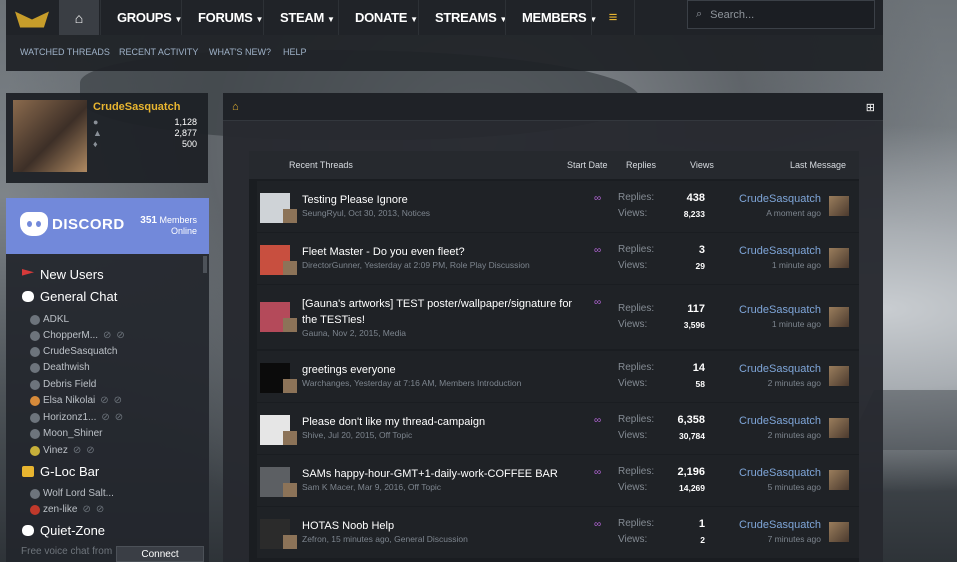  I want to click on nav-donate: DONATE ▼, so click(378, 17).